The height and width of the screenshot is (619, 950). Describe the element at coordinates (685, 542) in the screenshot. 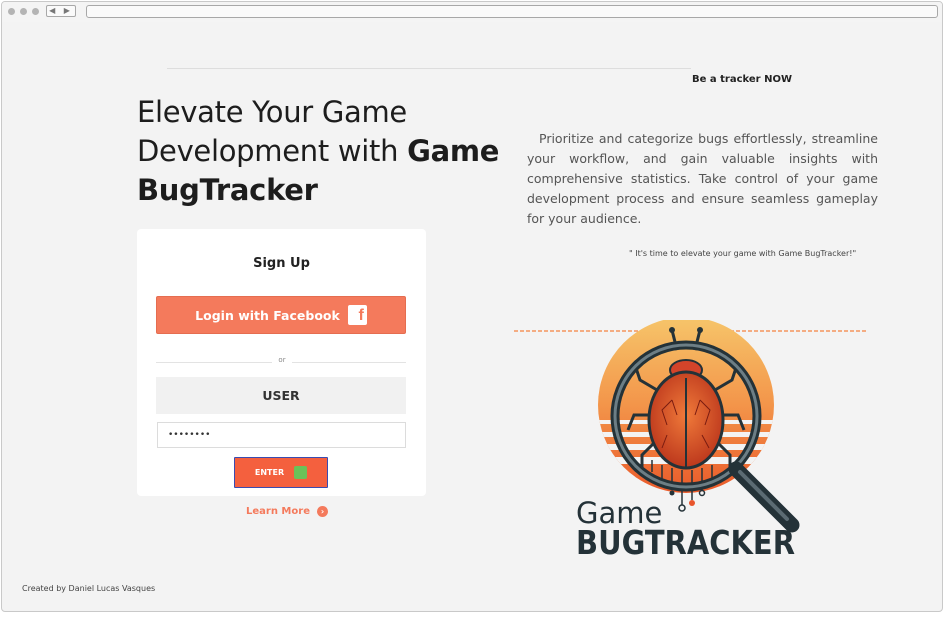

I see `logo-line2: BUGTRACKER` at that location.